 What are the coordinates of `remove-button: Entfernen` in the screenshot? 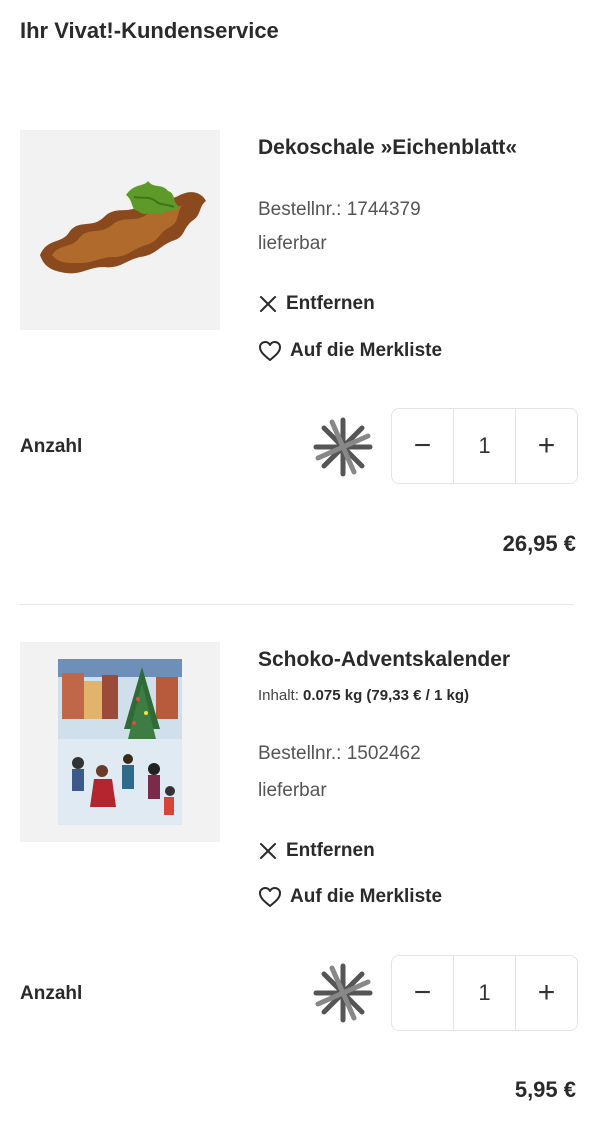 It's located at (316, 851).